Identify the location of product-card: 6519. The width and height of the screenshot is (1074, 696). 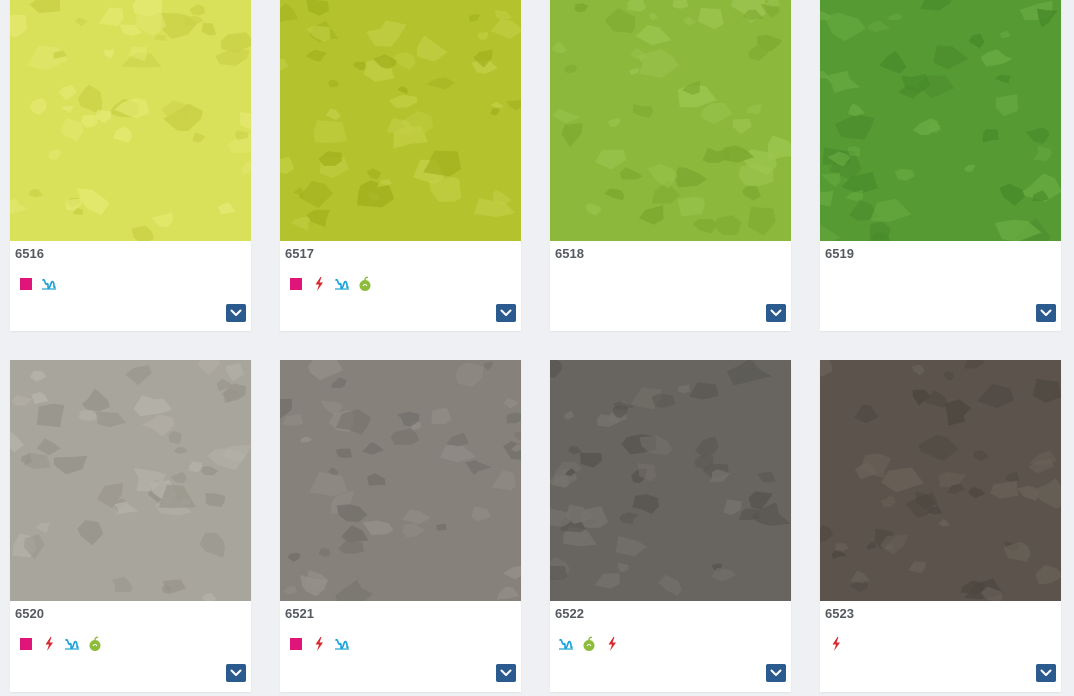
(940, 165).